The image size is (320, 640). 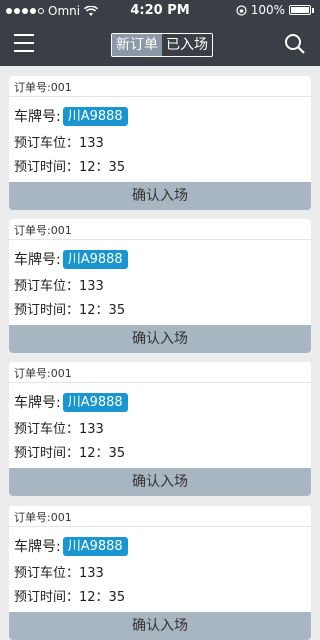 I want to click on nav-bar: 新订单 已入场, so click(x=160, y=44).